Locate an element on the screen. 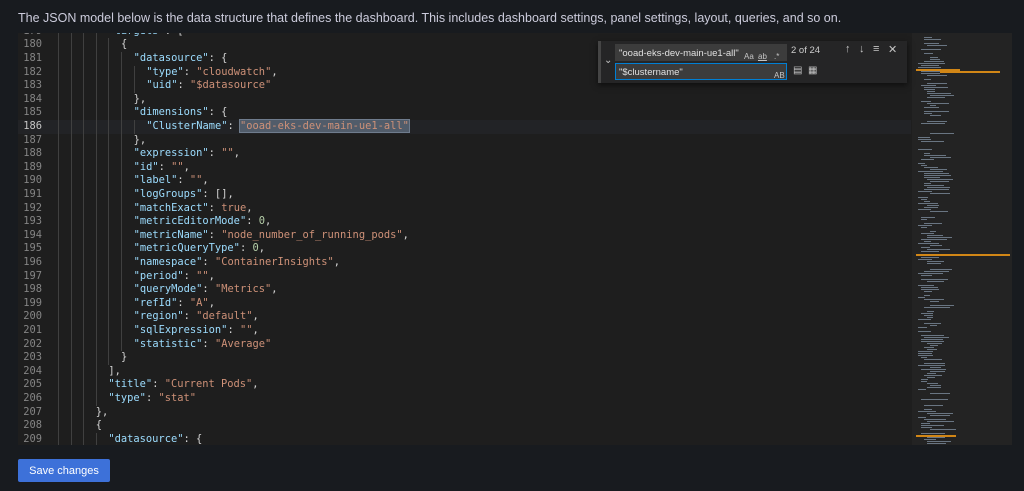 The width and height of the screenshot is (1024, 491). previous-match-arrow-up-icon: ↑ is located at coordinates (848, 49).